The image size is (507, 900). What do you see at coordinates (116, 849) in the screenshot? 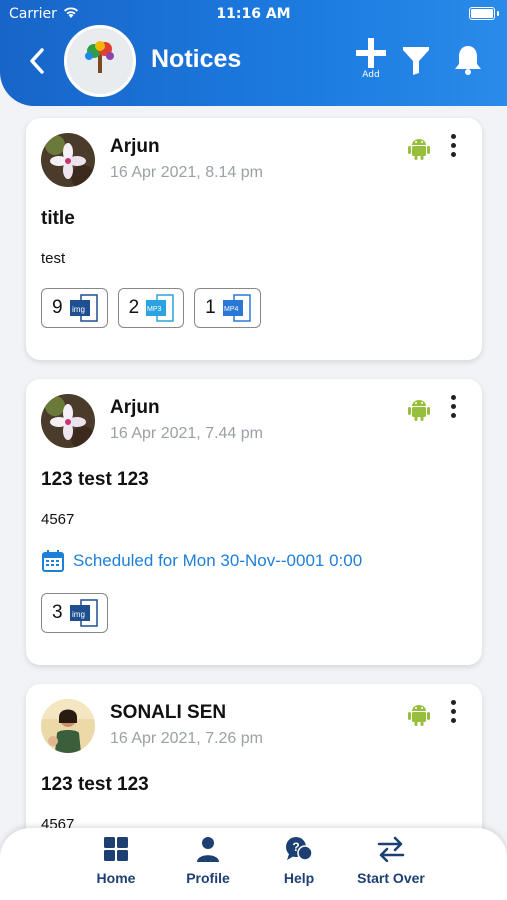
I see `grid-icon` at bounding box center [116, 849].